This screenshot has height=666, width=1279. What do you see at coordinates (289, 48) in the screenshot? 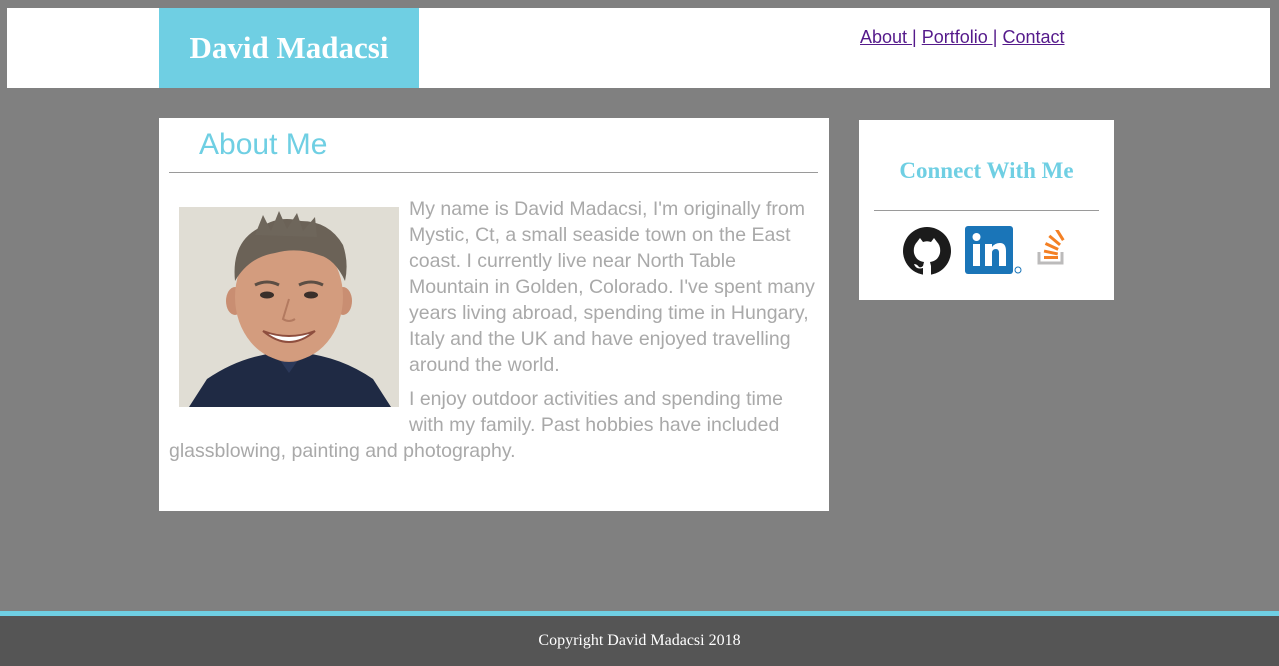
I see `site-brand: David Madacsi` at bounding box center [289, 48].